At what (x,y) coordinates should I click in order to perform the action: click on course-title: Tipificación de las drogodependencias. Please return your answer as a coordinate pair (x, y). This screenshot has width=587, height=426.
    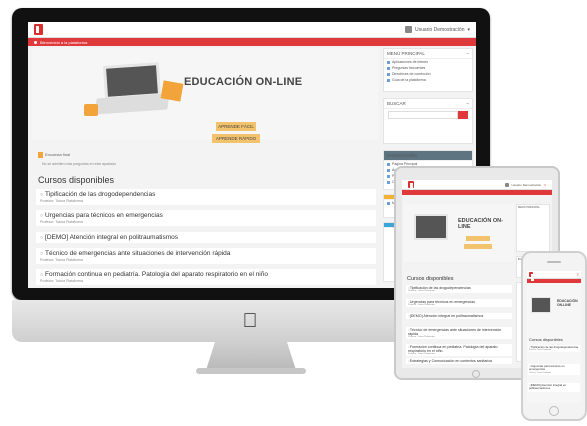
    Looking at the image, I should click on (206, 194).